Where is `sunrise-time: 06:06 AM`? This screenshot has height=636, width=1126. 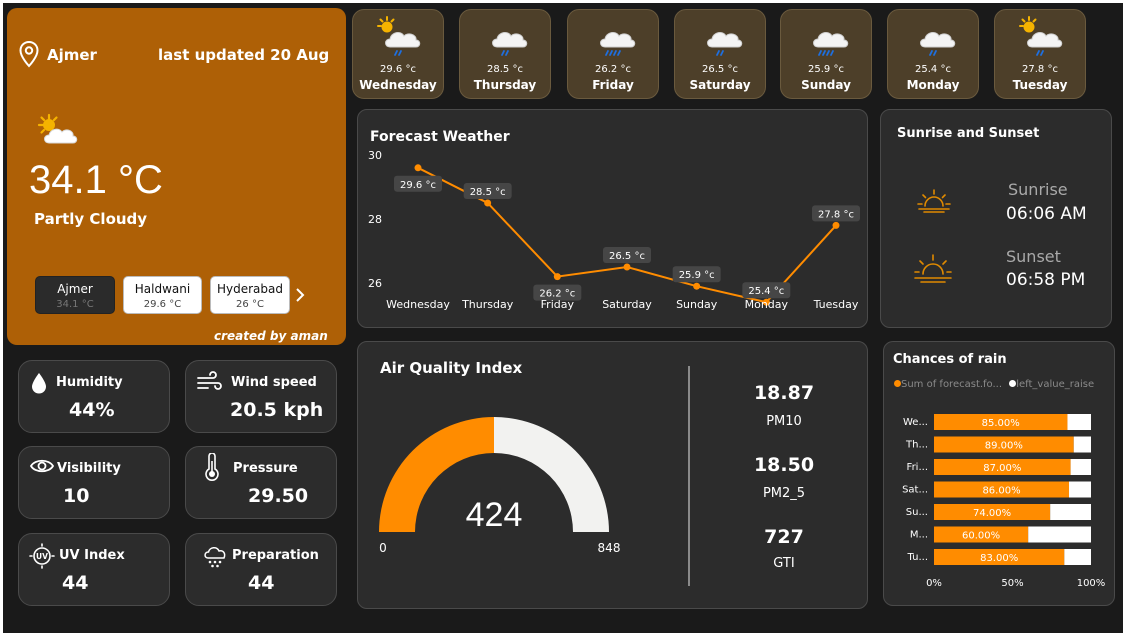
sunrise-time: 06:06 AM is located at coordinates (1046, 214).